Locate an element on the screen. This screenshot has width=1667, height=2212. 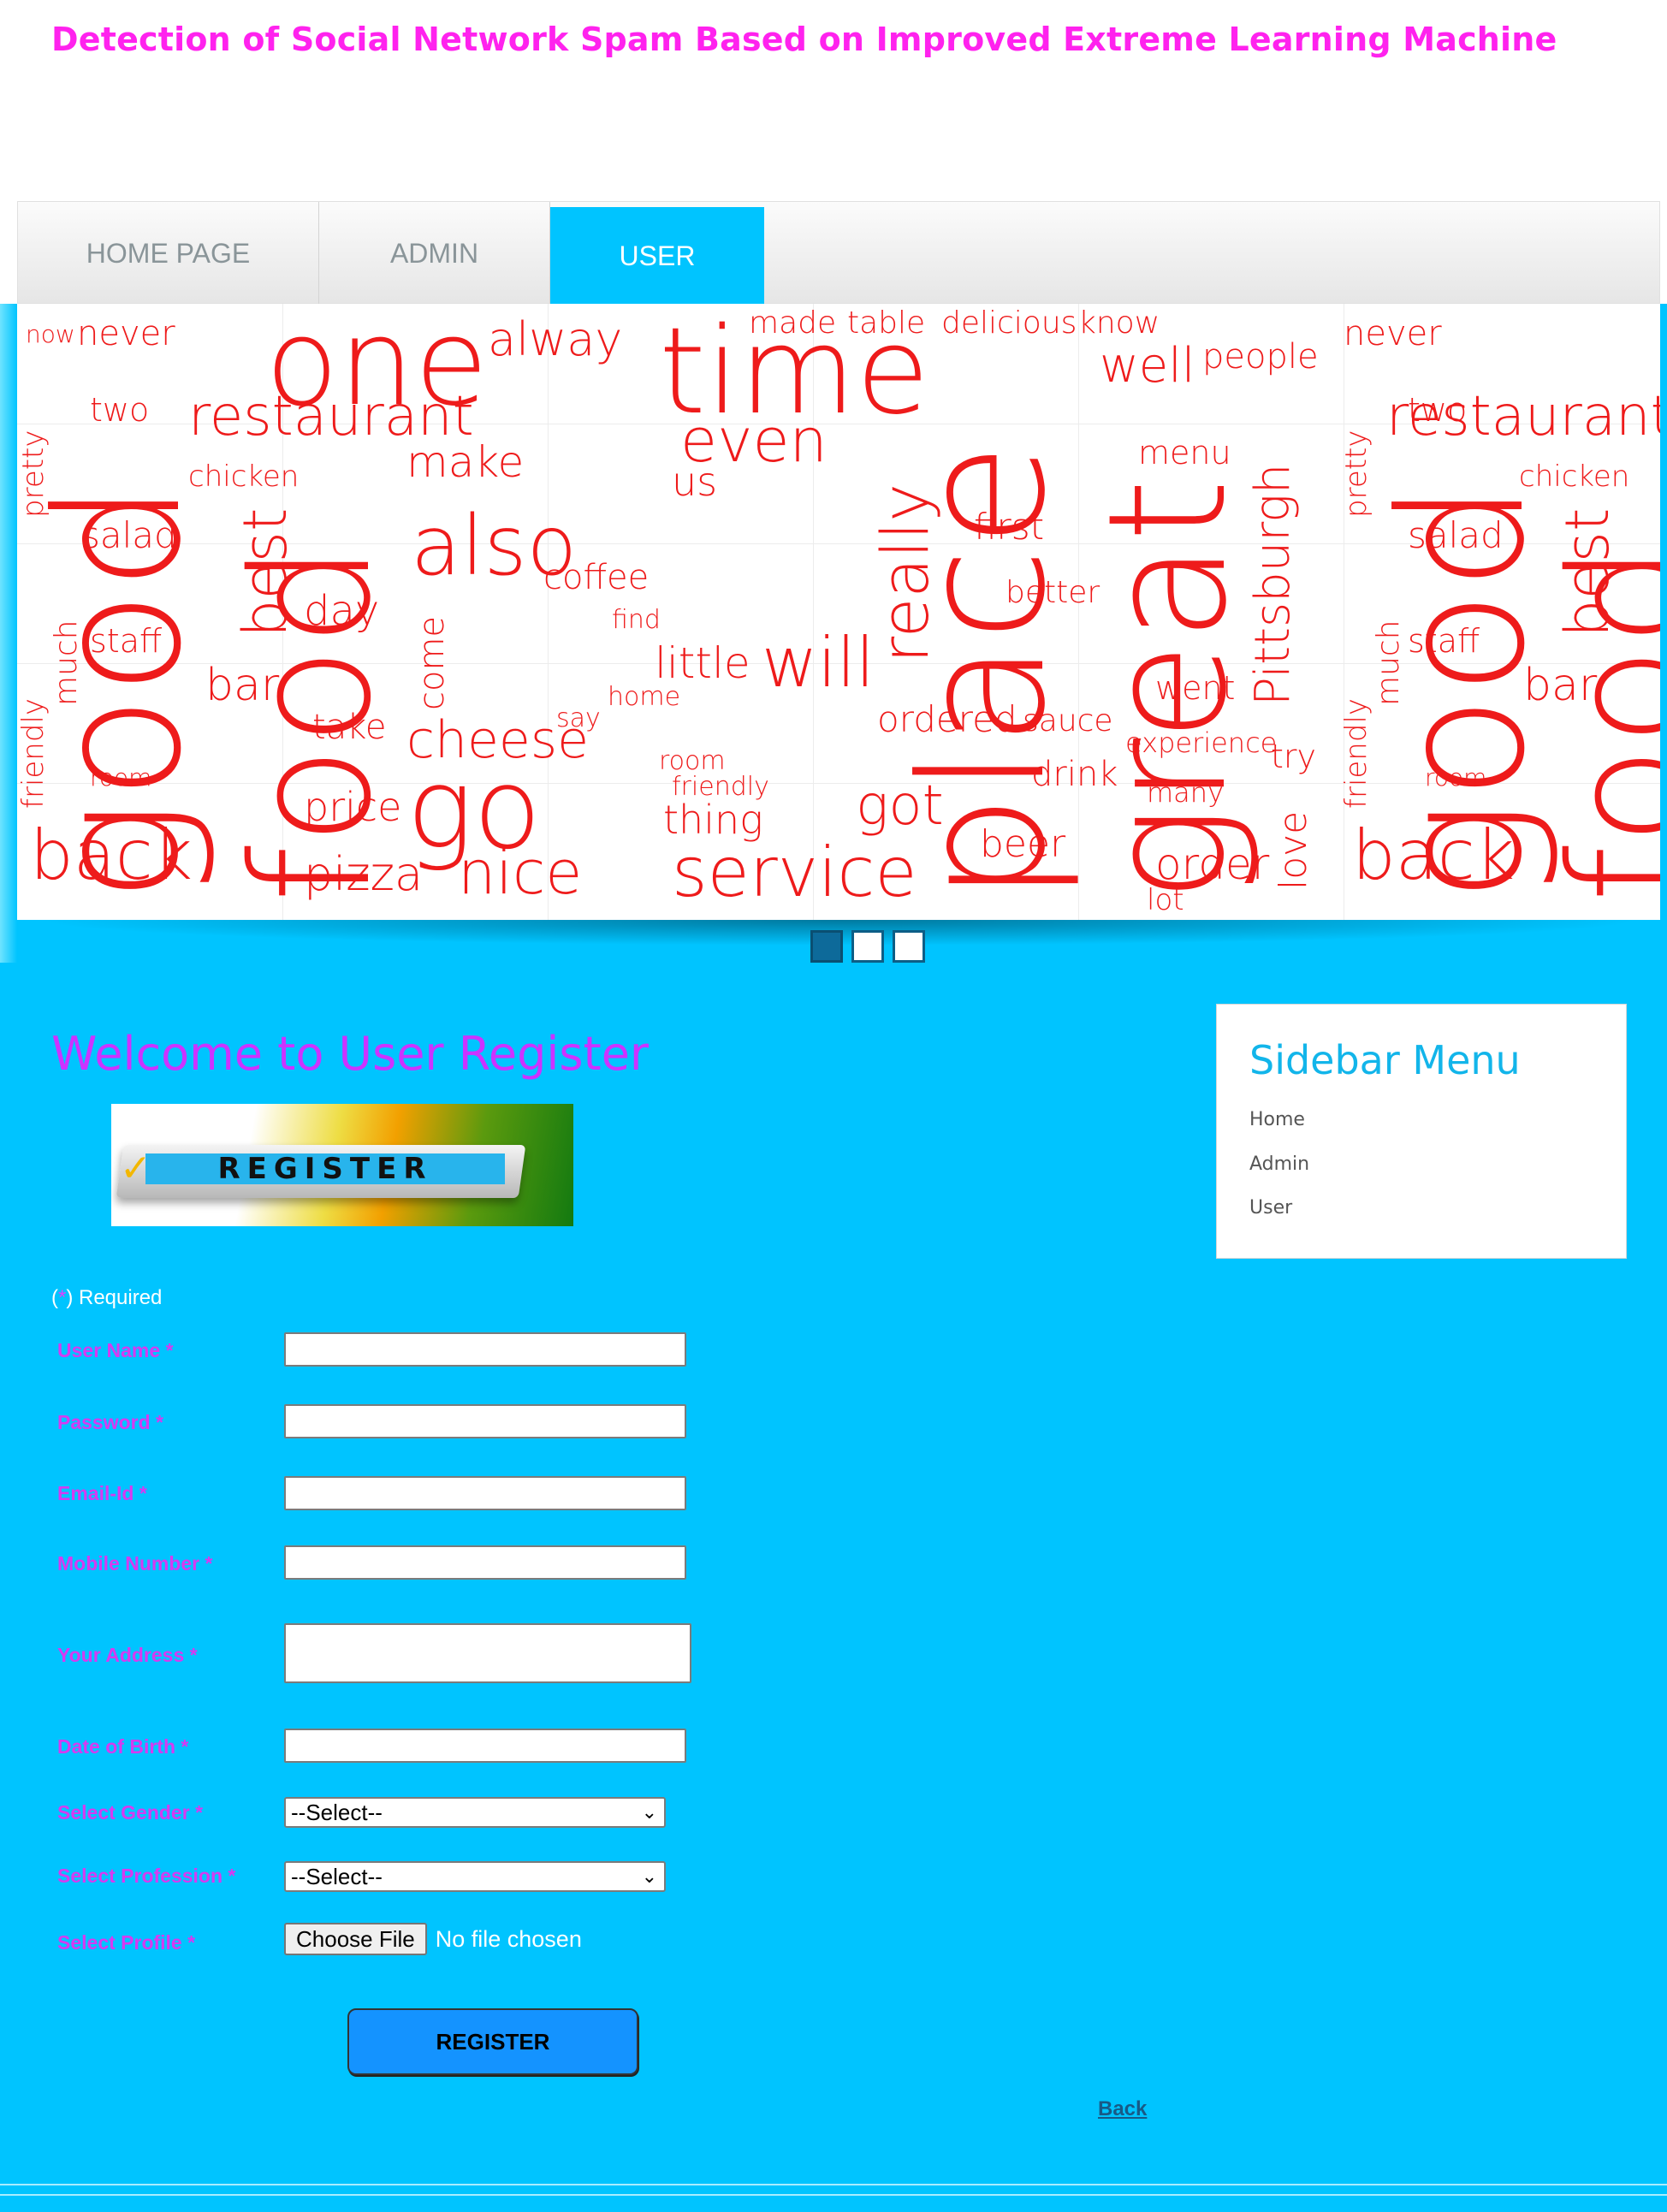
word-pittsburgh: Pittsburgh is located at coordinates (1273, 584).